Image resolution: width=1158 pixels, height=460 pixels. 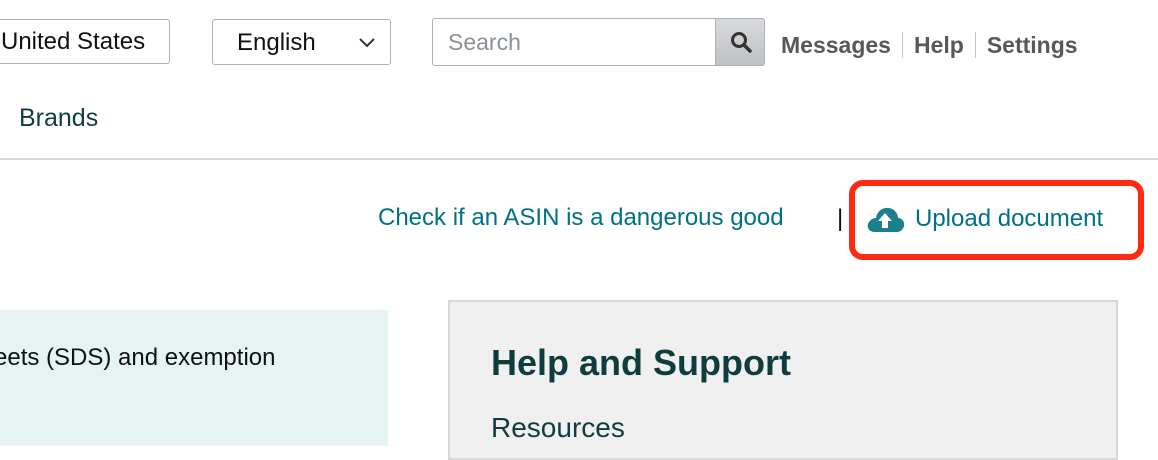 I want to click on language-select: English, so click(x=301, y=42).